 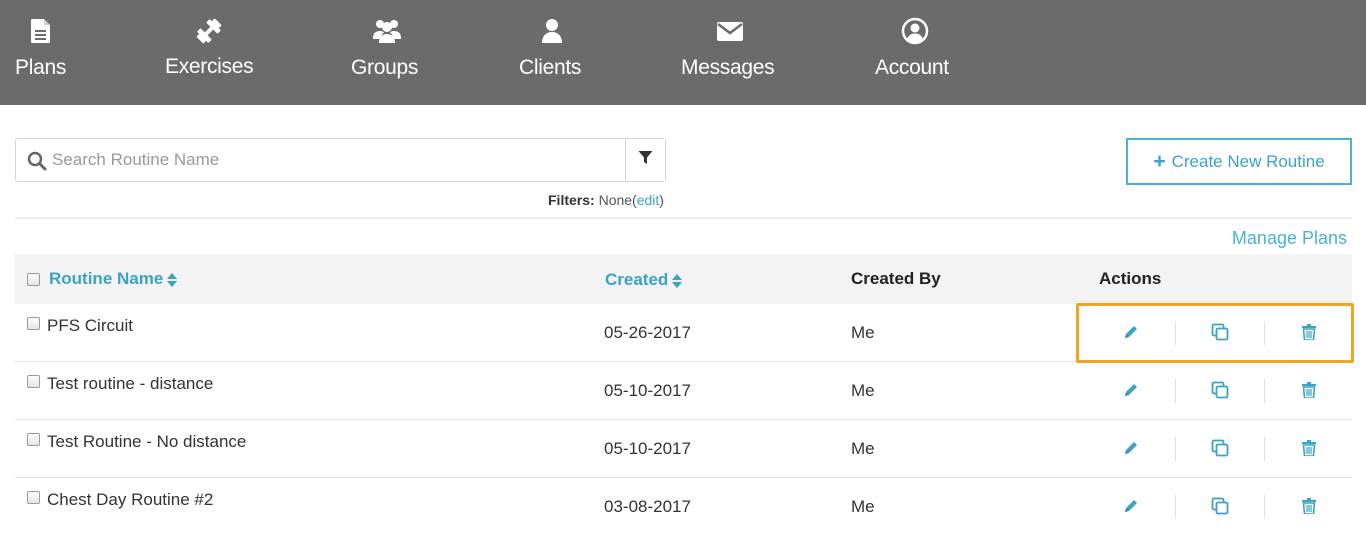 I want to click on document-icon, so click(x=41, y=31).